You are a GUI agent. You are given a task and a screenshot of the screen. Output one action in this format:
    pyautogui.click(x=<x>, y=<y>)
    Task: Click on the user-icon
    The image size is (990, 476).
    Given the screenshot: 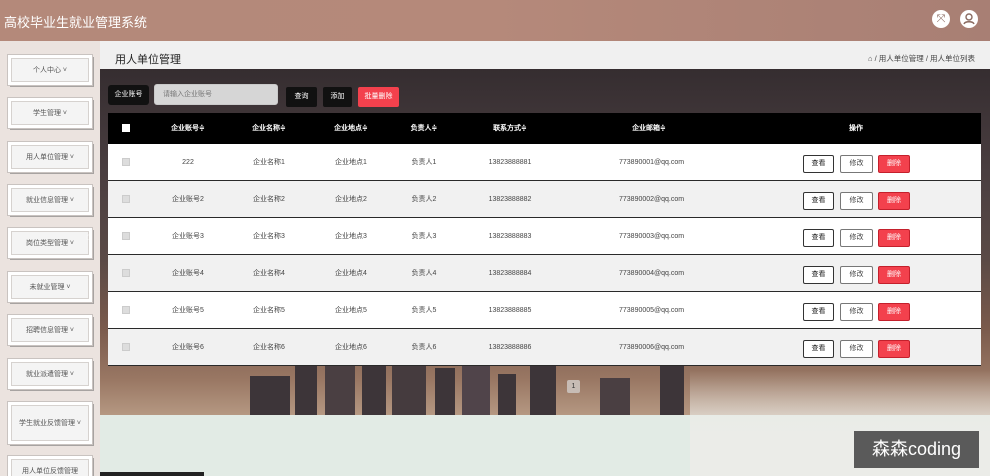 What is the action you would take?
    pyautogui.click(x=969, y=19)
    